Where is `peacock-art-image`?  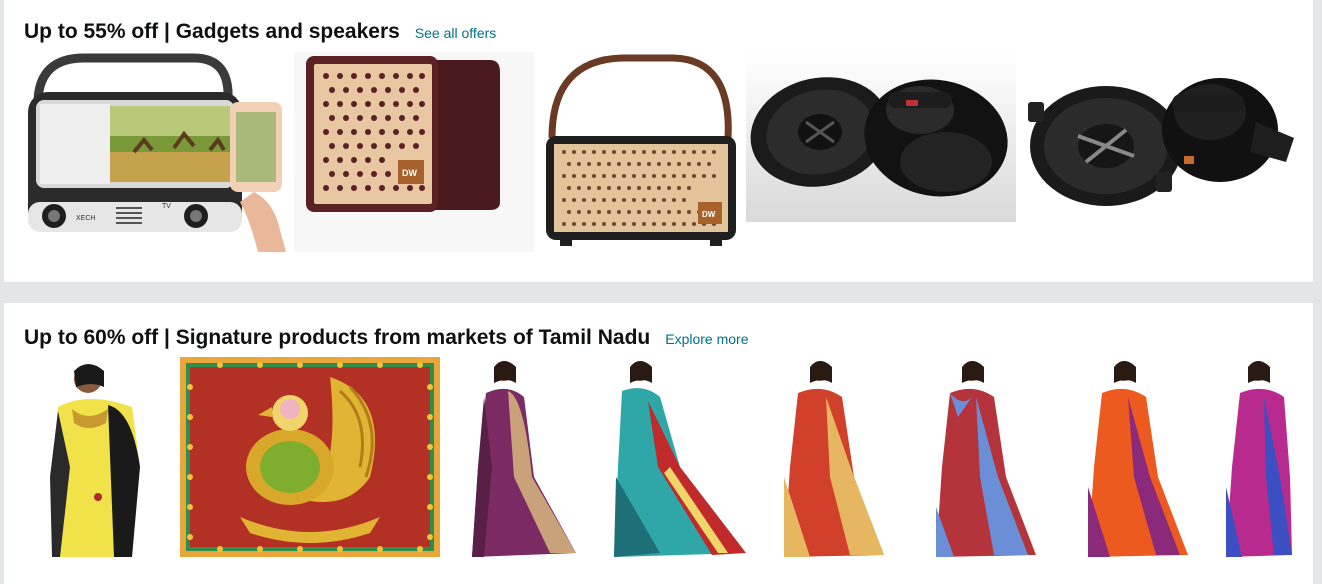 peacock-art-image is located at coordinates (310, 457).